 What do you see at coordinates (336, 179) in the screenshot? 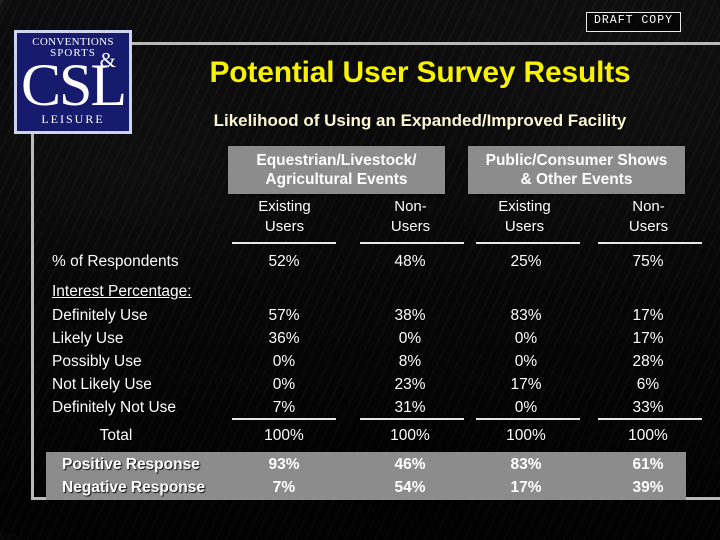
I see `group-header-equestrian-line2: Agricultural Events` at bounding box center [336, 179].